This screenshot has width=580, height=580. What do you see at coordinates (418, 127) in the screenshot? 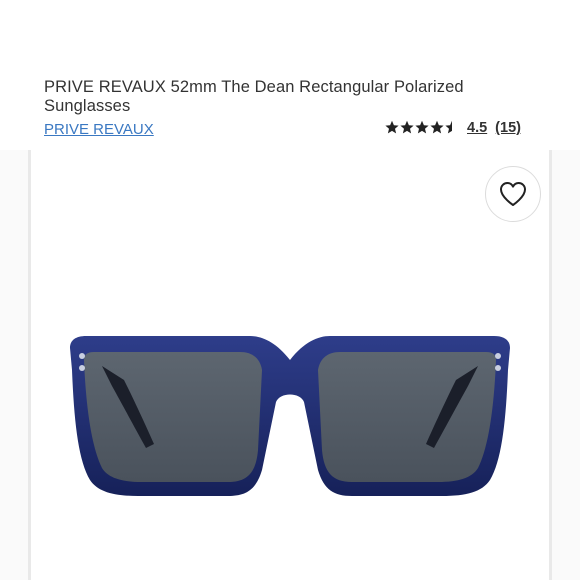
I see `star-icons` at bounding box center [418, 127].